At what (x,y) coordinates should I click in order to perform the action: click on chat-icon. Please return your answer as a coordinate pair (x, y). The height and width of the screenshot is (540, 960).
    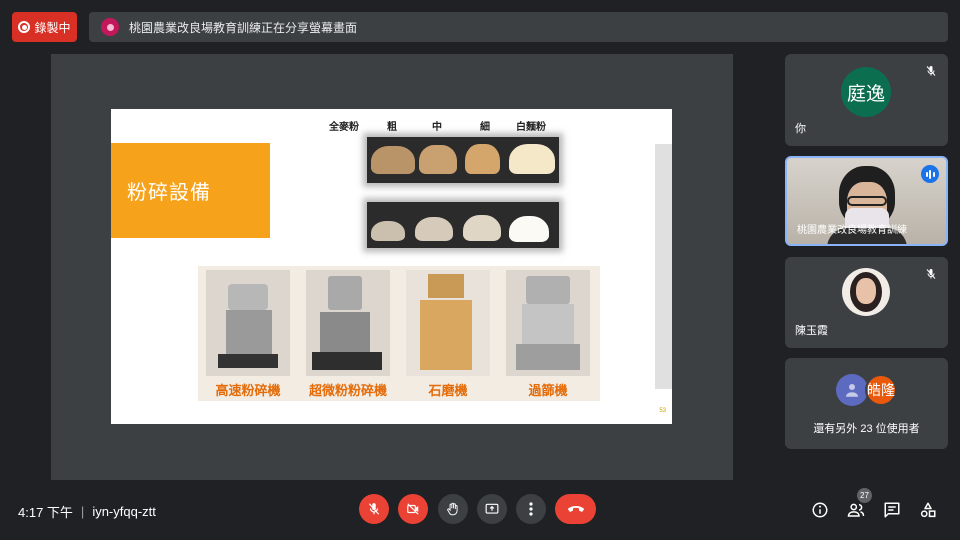
    Looking at the image, I should click on (892, 510).